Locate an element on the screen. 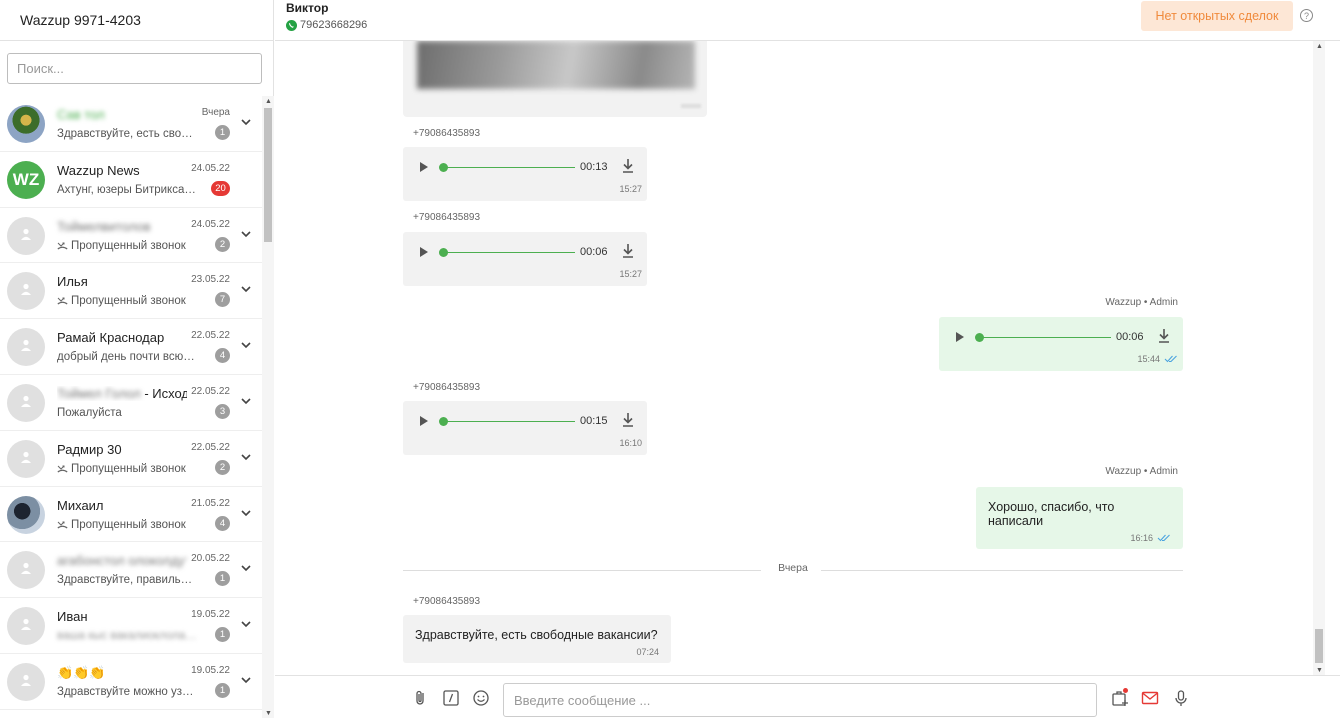 This screenshot has height=718, width=1340. search-input is located at coordinates (134, 68).